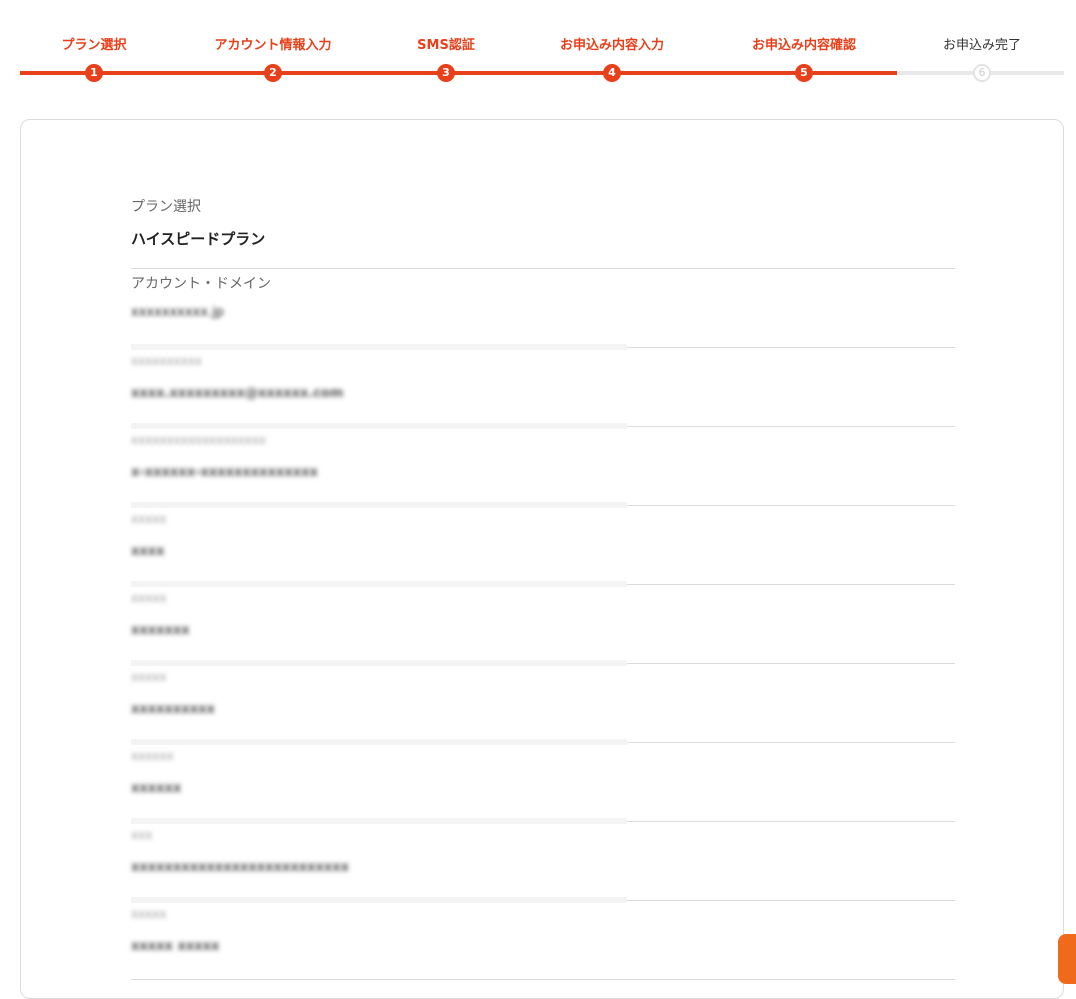 Image resolution: width=1076 pixels, height=999 pixels. I want to click on row-value: xxxxxxxxxx.jp, so click(177, 312).